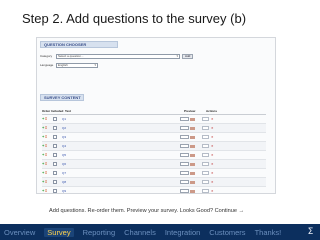 The image size is (320, 240). Describe the element at coordinates (140, 232) in the screenshot. I see `nav-item-channels: Channels` at that location.